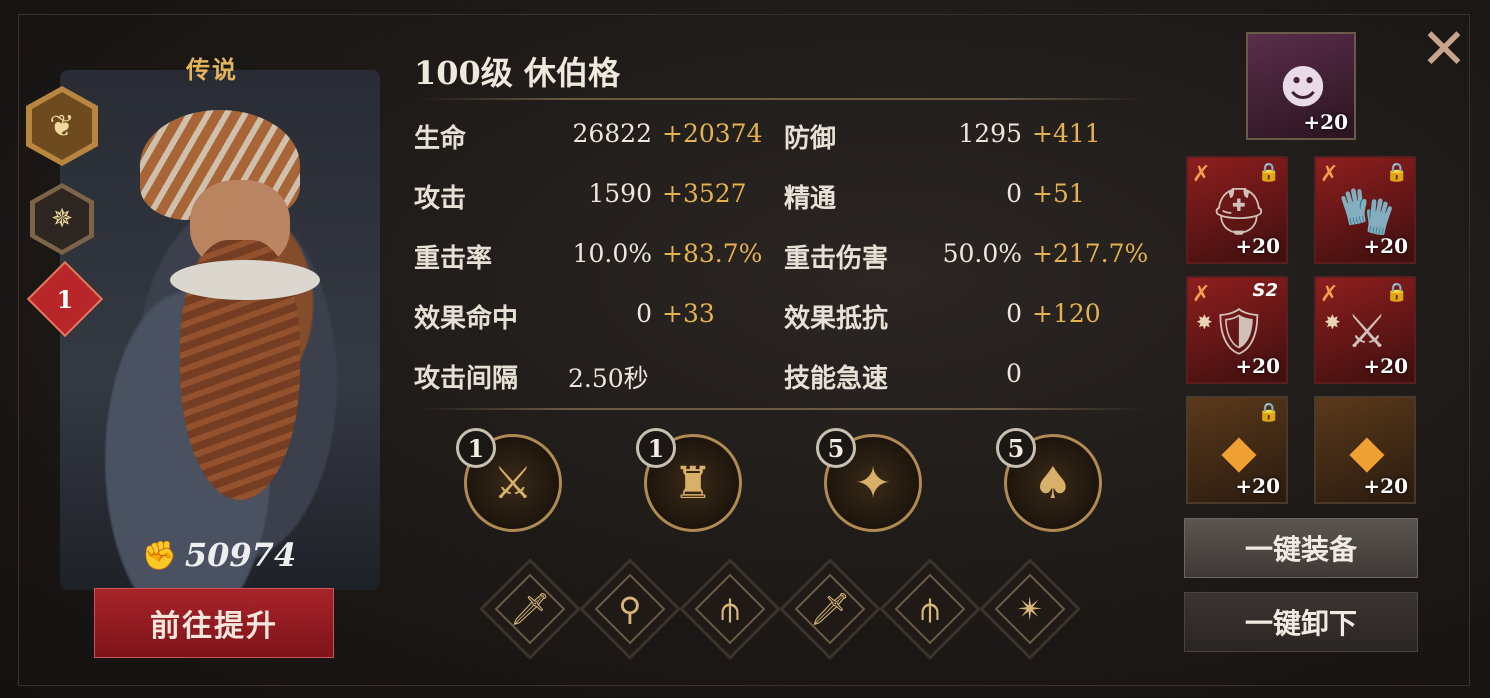  I want to click on combat-power-value: 50974, so click(240, 555).